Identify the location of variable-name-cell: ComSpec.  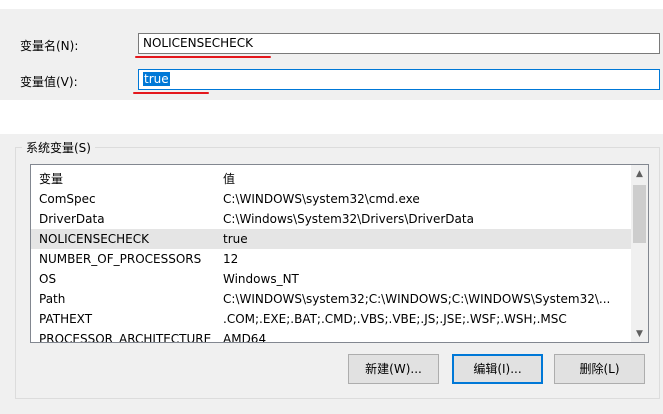
(67, 199).